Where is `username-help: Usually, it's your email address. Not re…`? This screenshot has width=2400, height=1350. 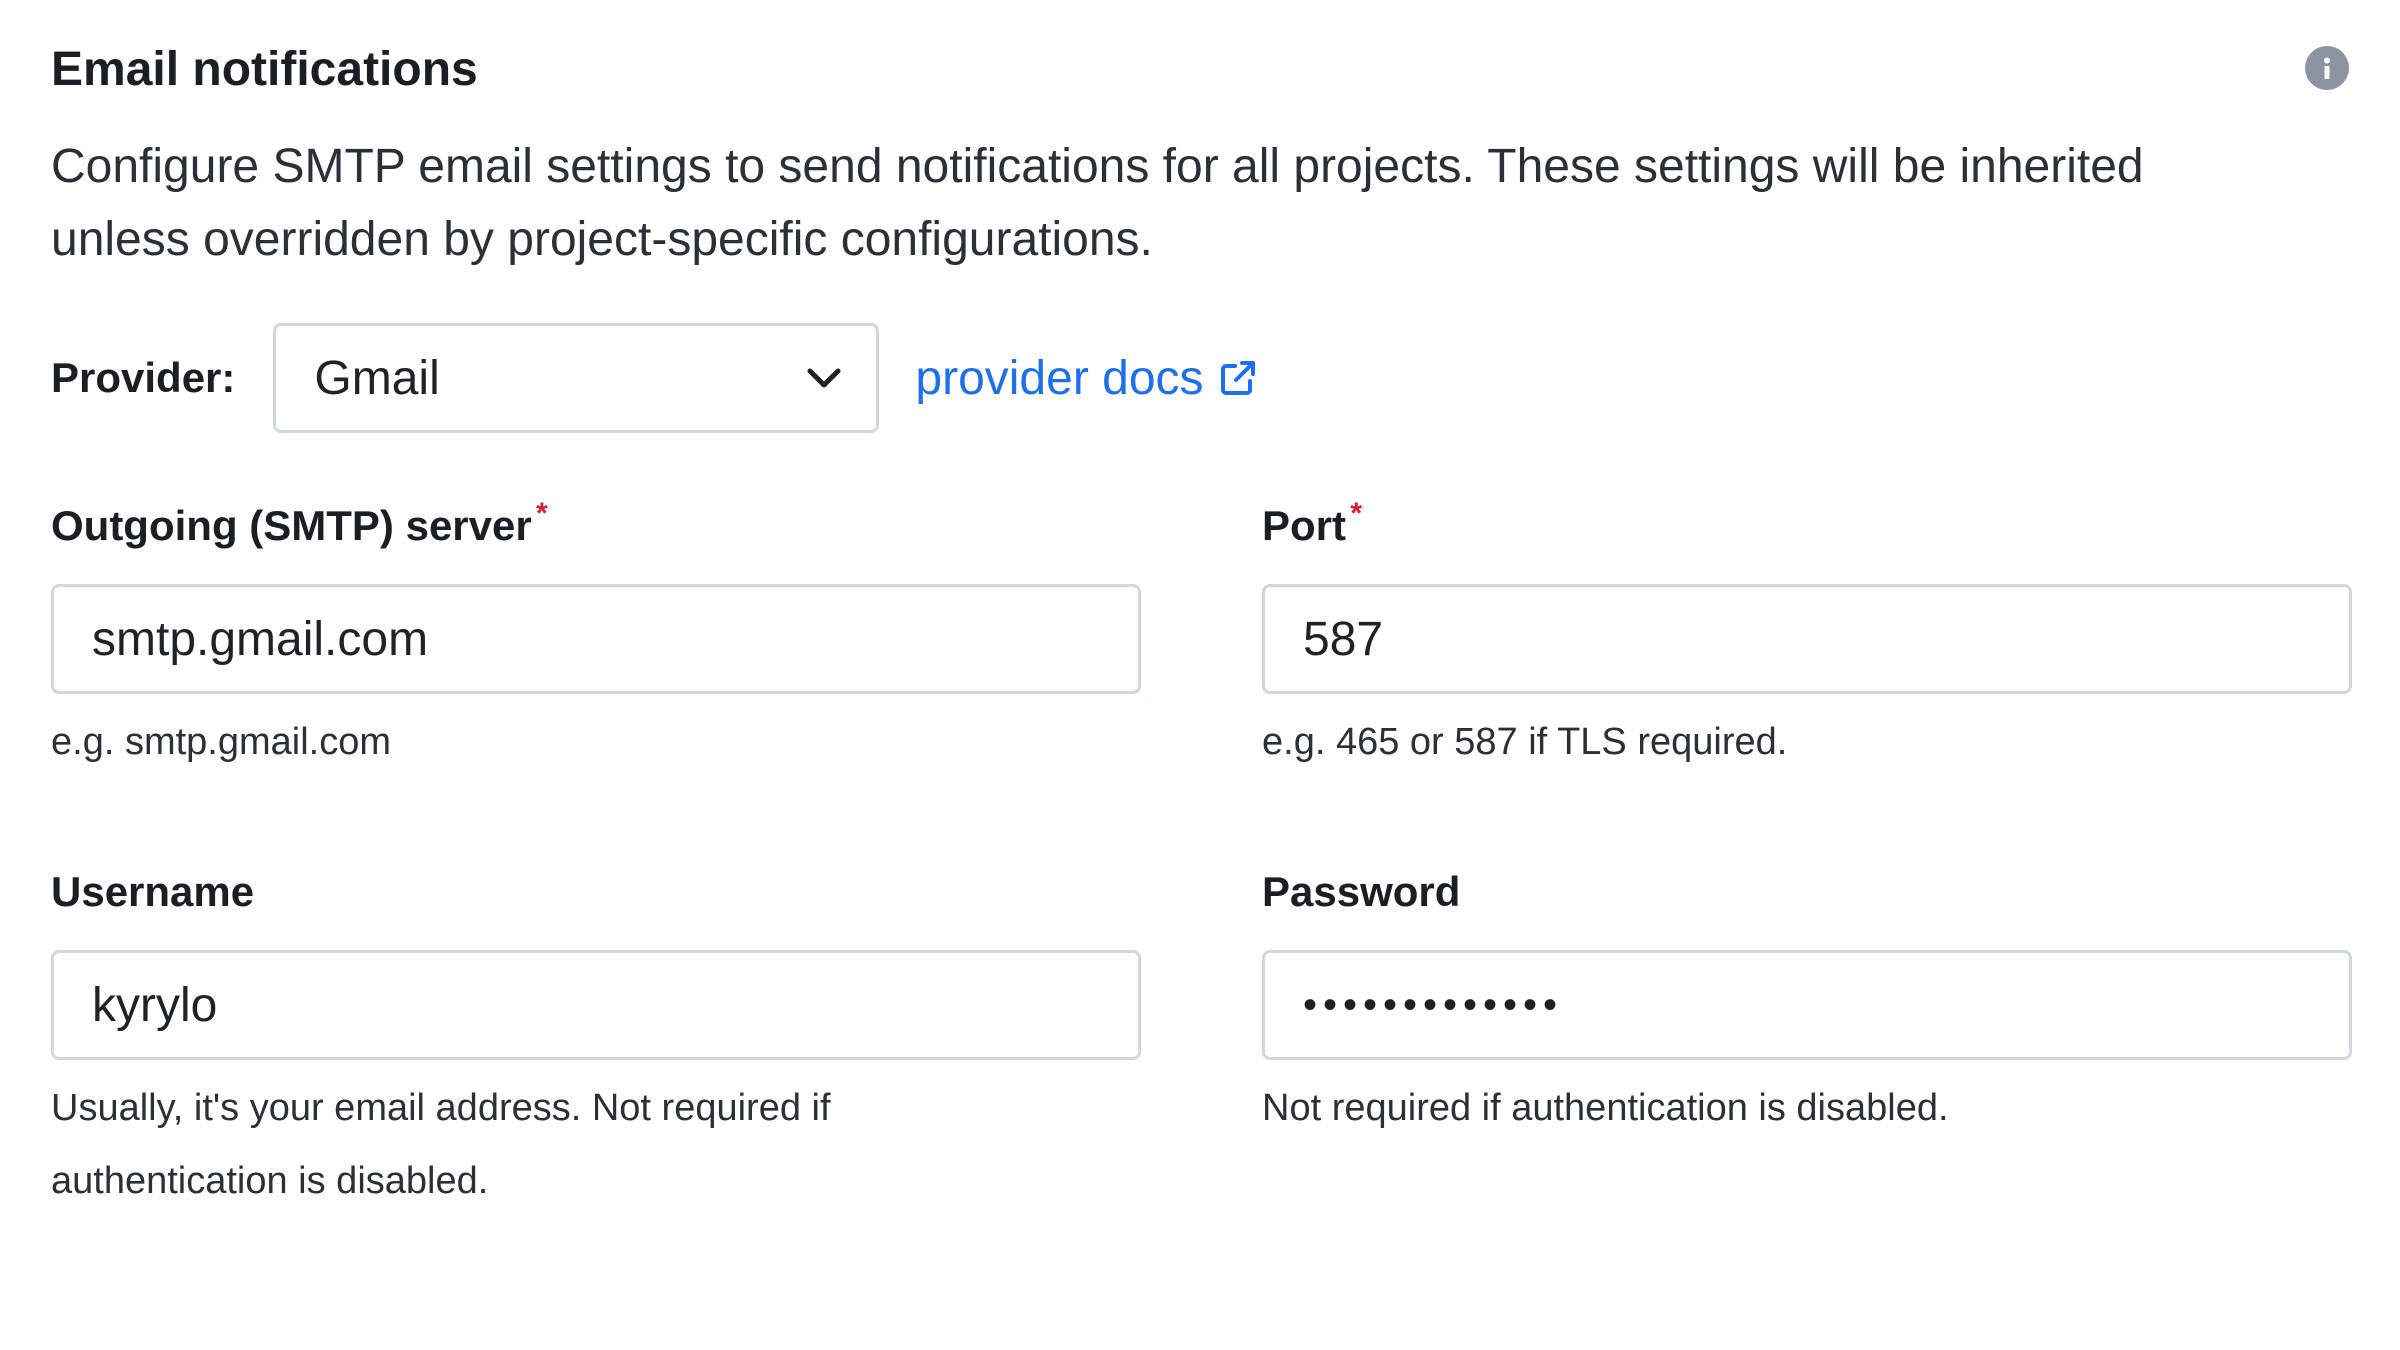
username-help: Usually, it's your email address. Not re… is located at coordinates (441, 1144).